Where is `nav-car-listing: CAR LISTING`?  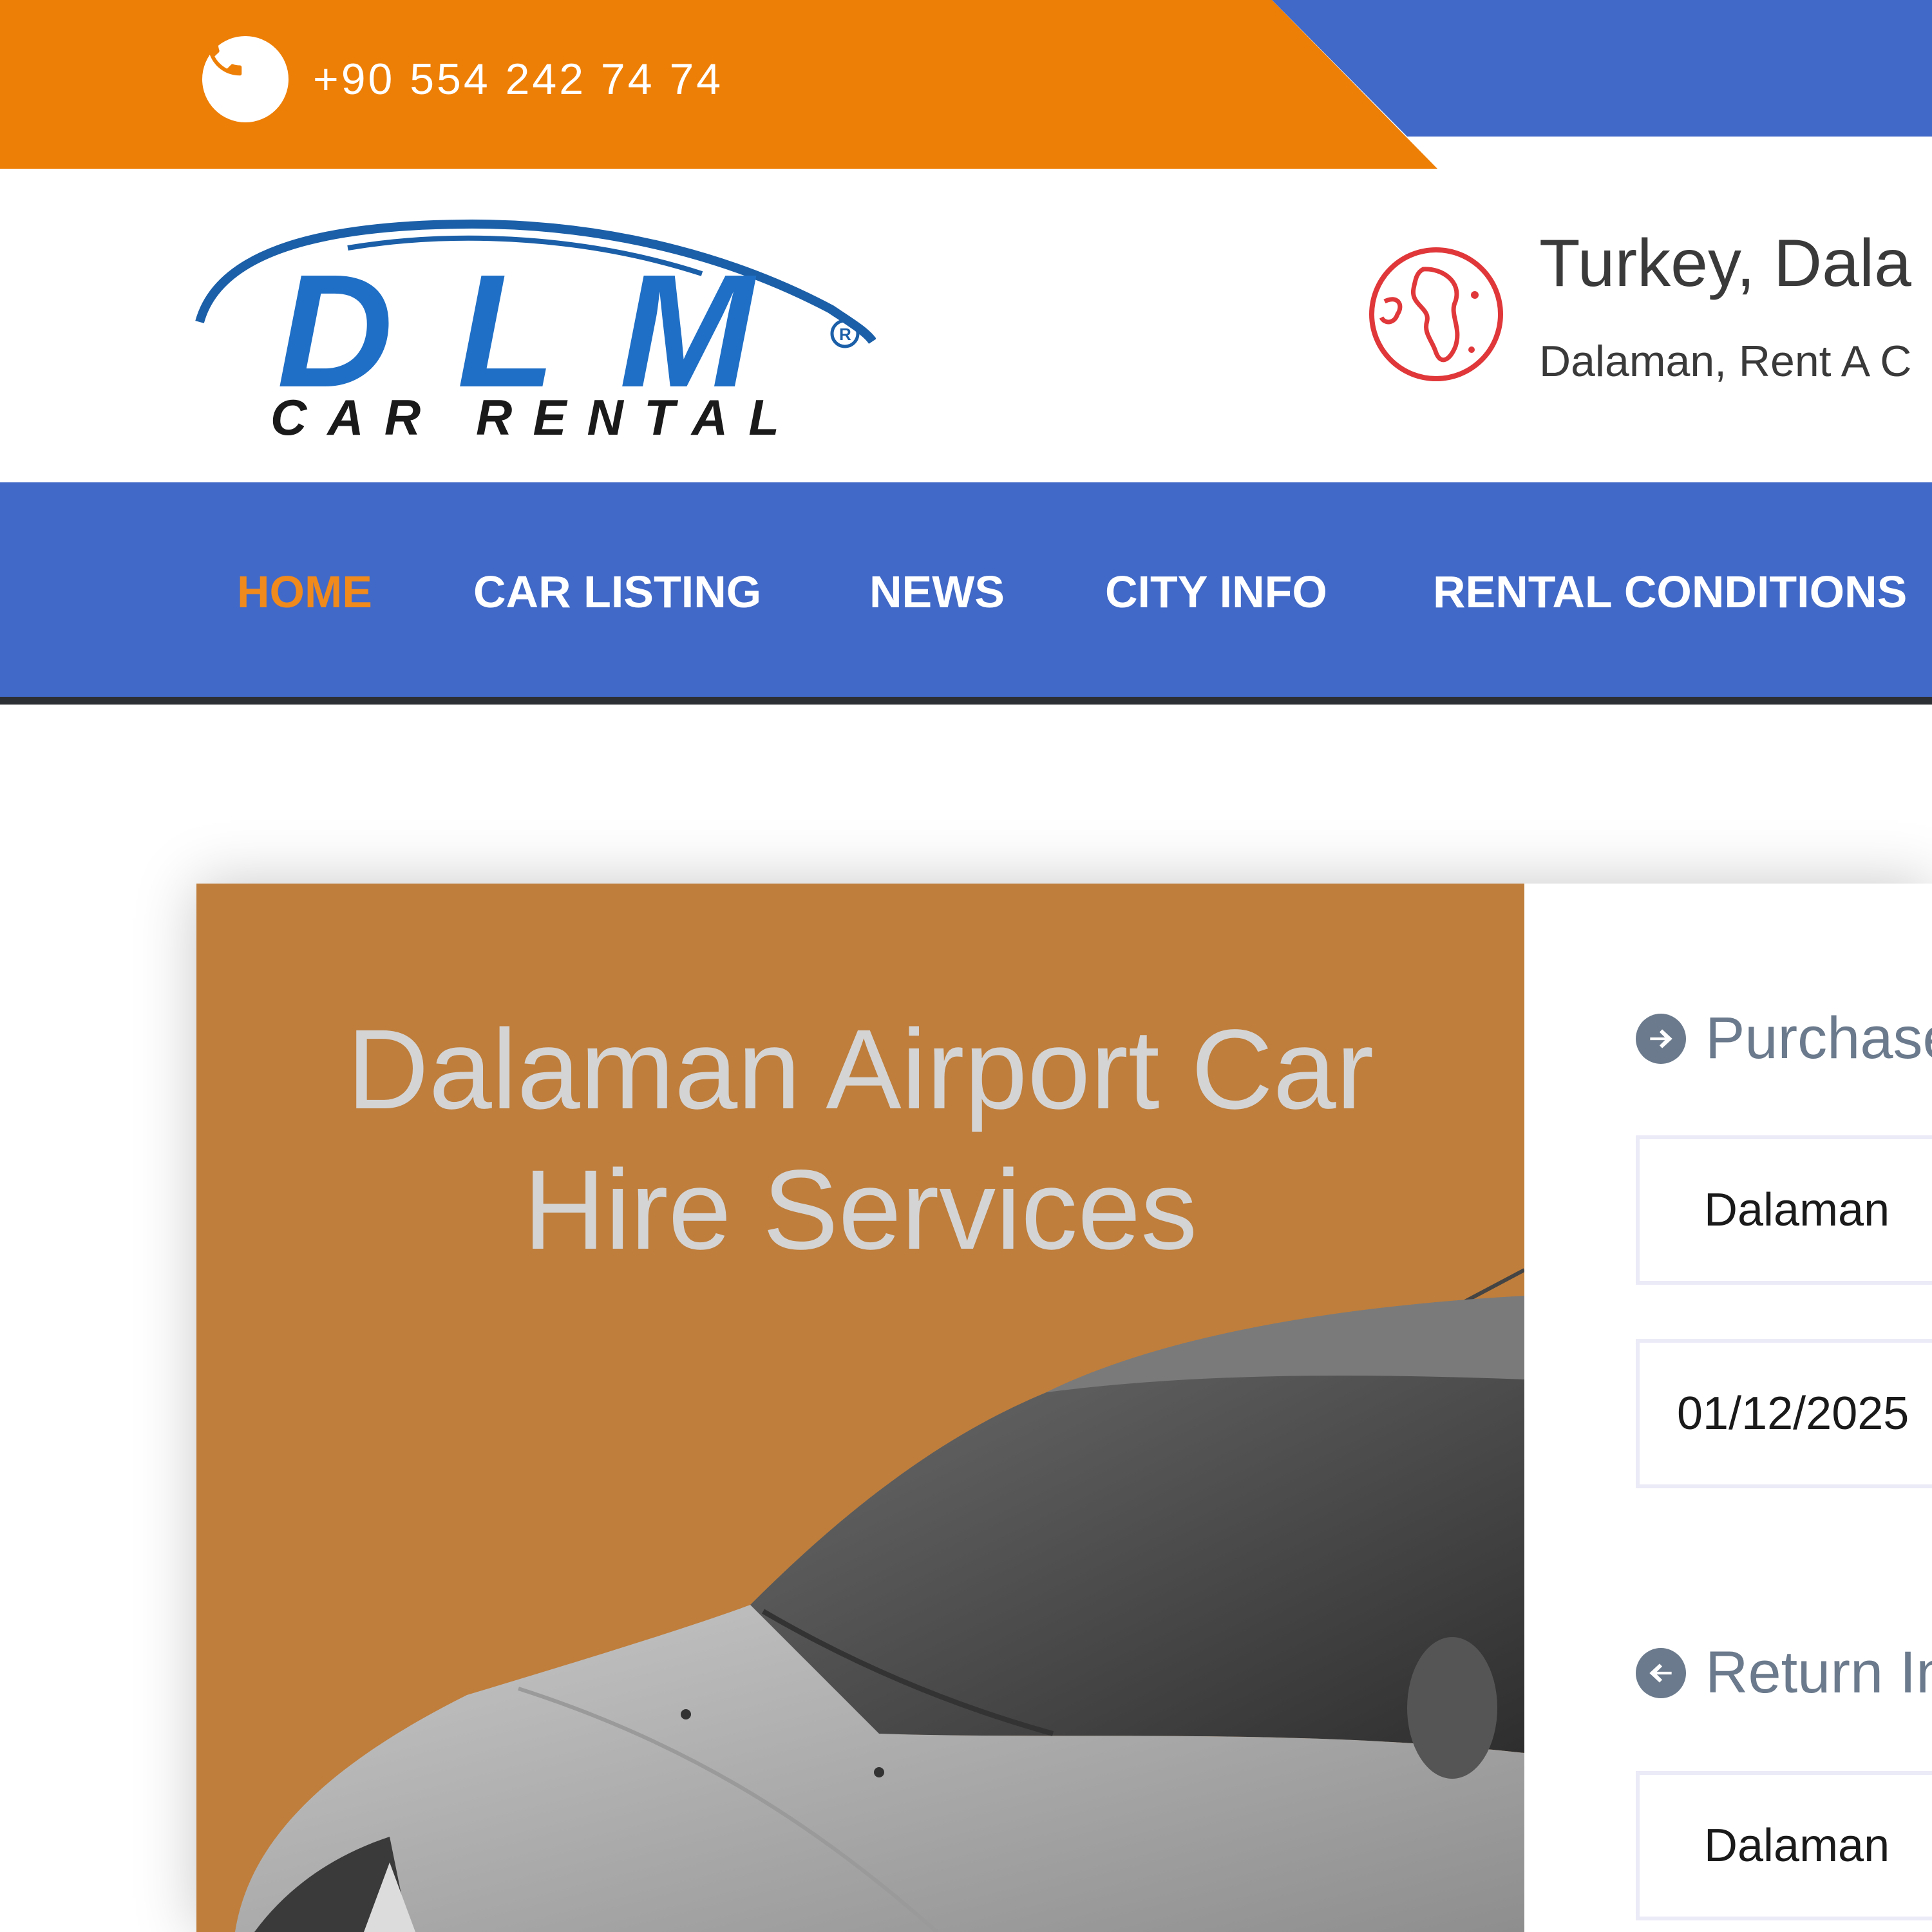
nav-car-listing: CAR LISTING is located at coordinates (617, 592).